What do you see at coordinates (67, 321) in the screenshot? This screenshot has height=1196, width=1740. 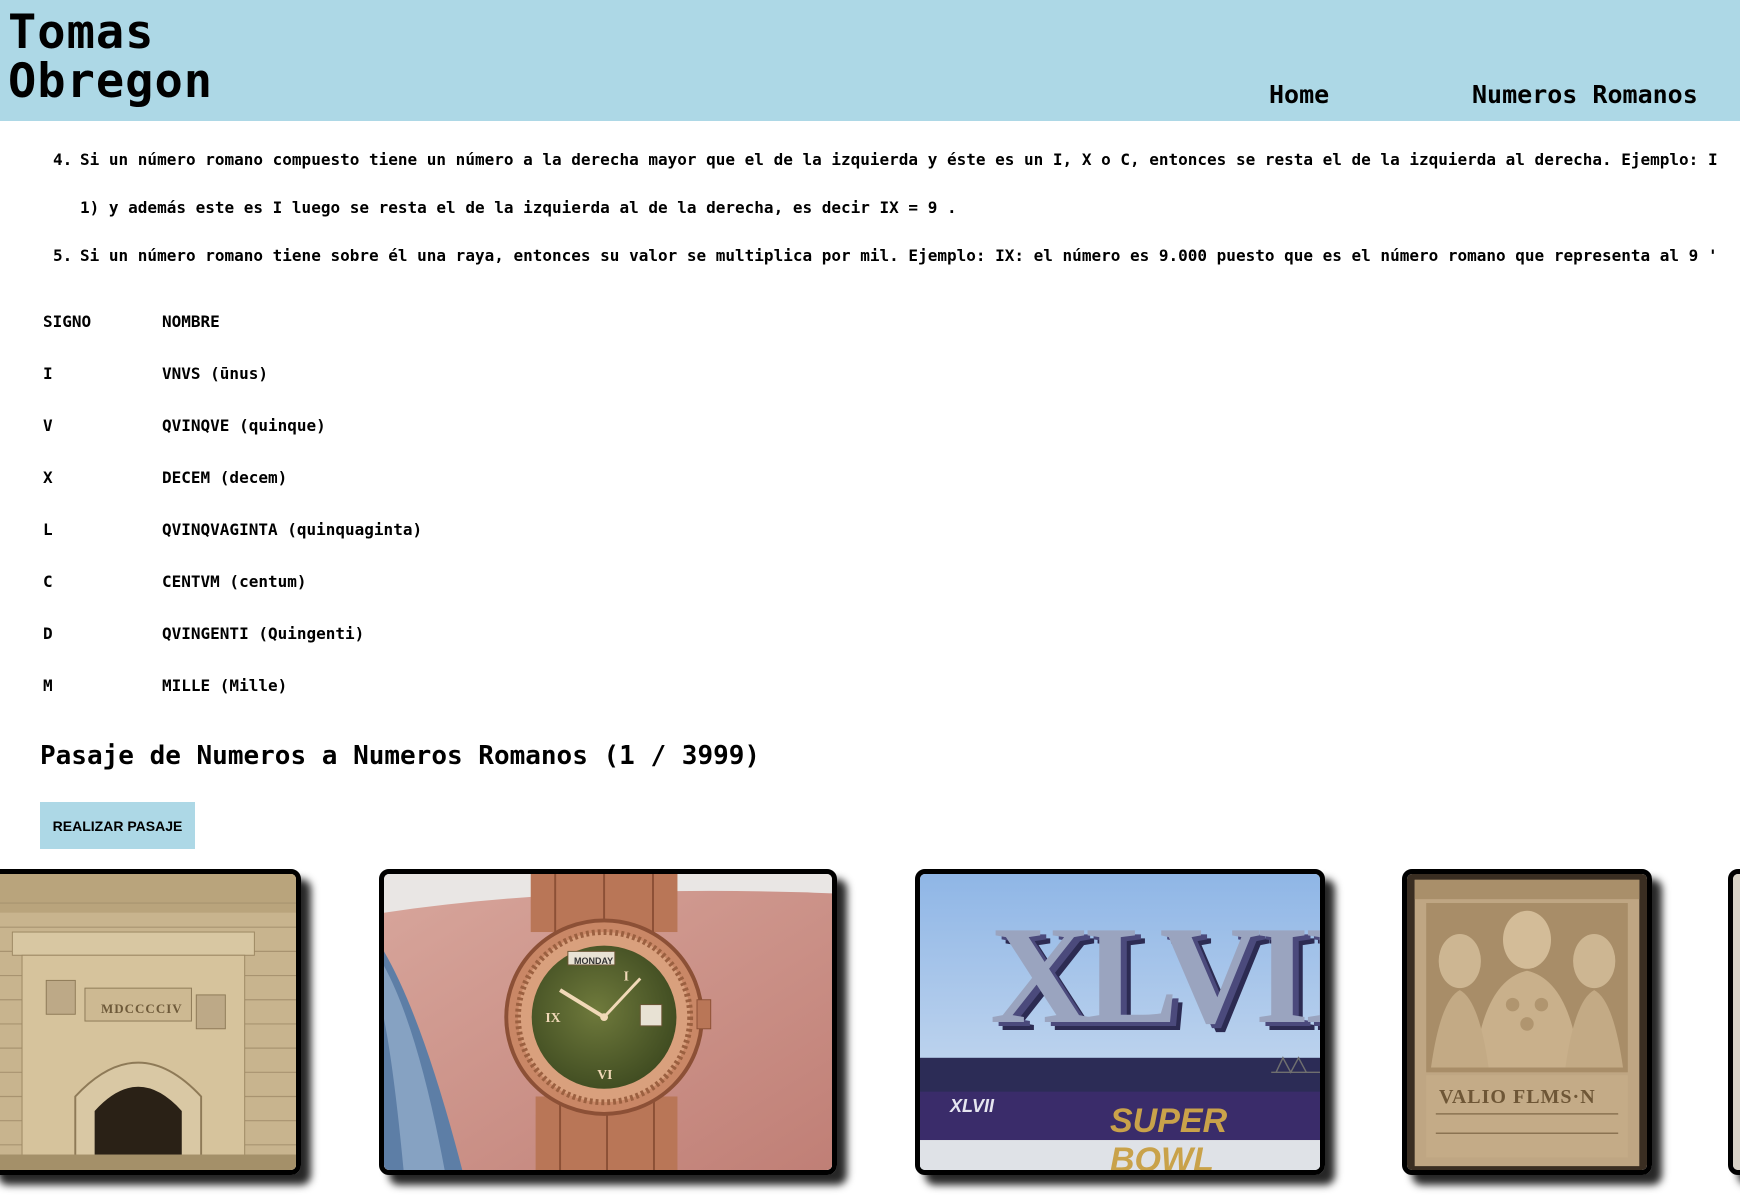 I see `header-signo: SIGNO` at bounding box center [67, 321].